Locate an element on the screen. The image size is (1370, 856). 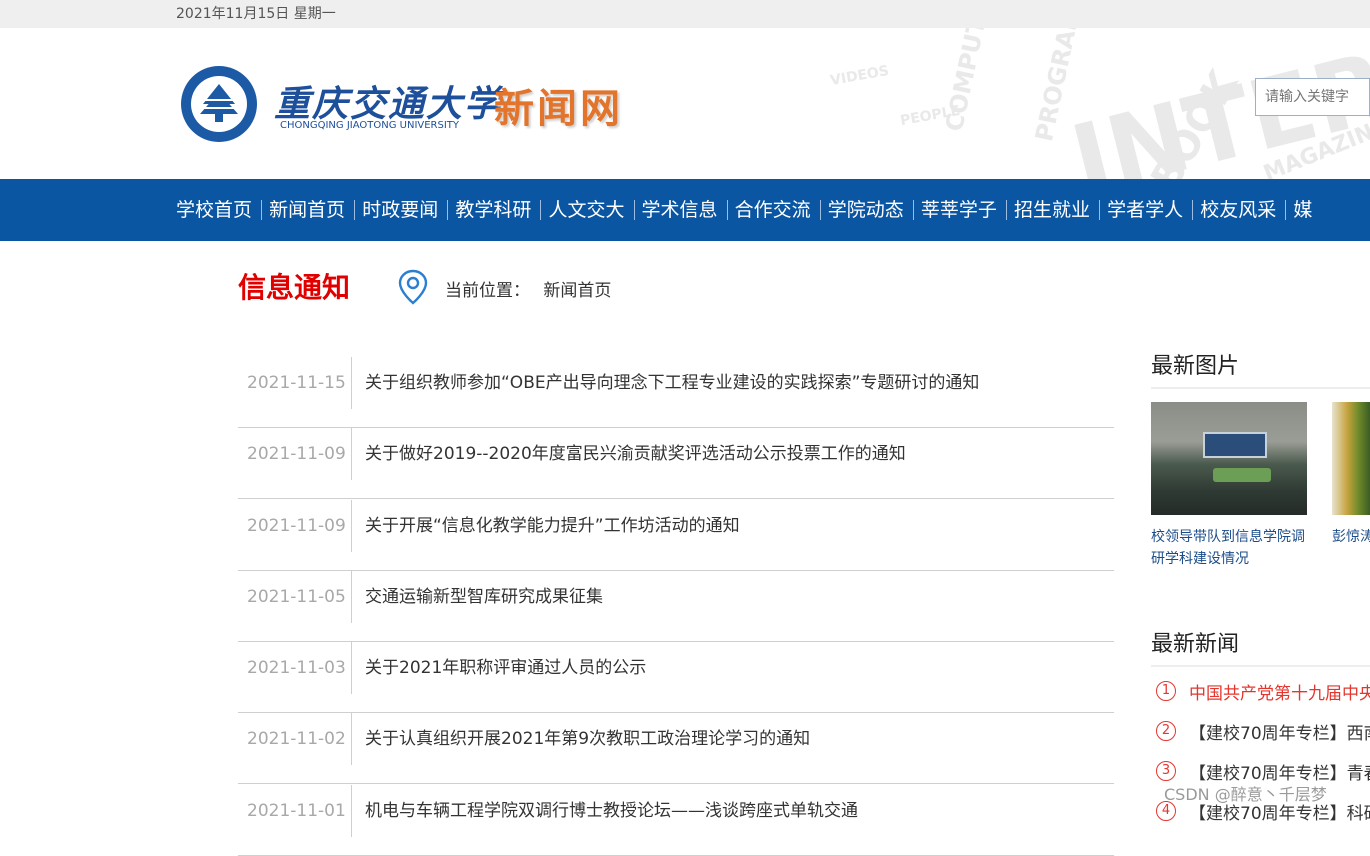
breadcrumb: 当前位置： 新闻首页 is located at coordinates (528, 288).